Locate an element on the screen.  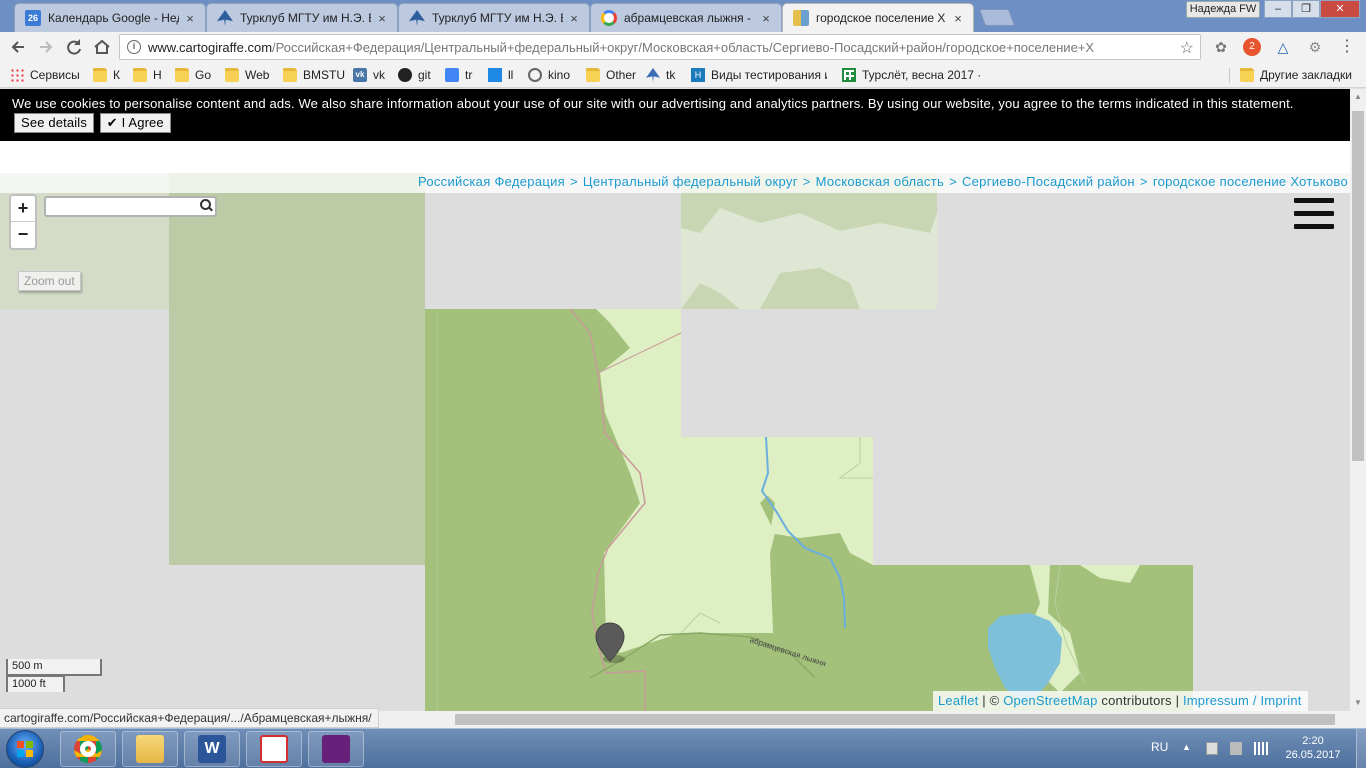
close-window-button: ✕ is located at coordinates (1340, 9).